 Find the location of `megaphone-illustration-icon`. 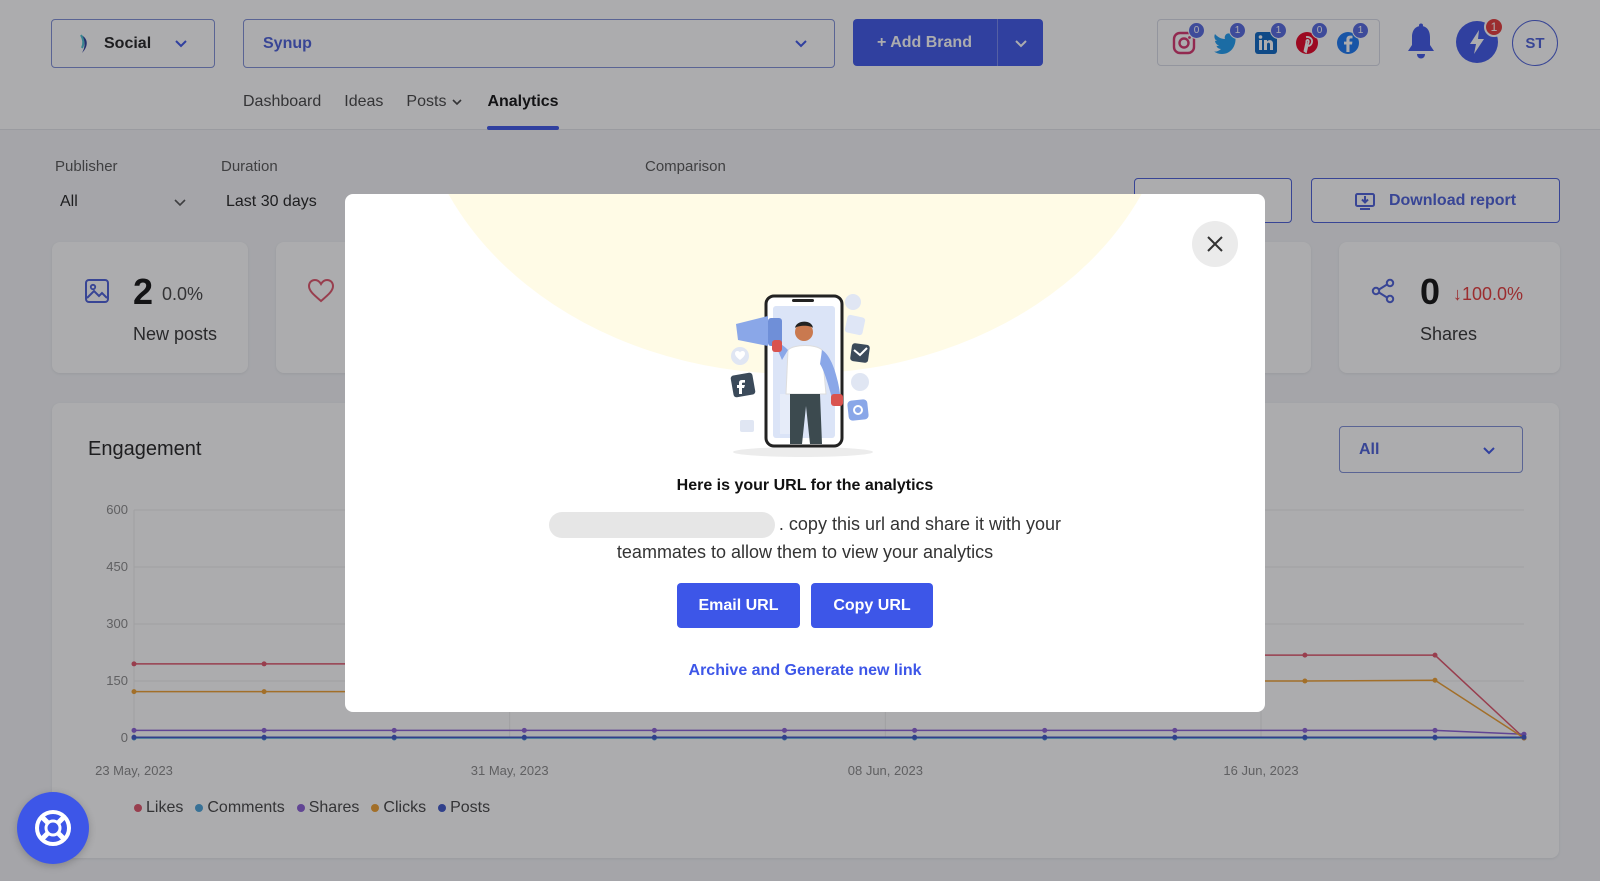

megaphone-illustration-icon is located at coordinates (801, 375).